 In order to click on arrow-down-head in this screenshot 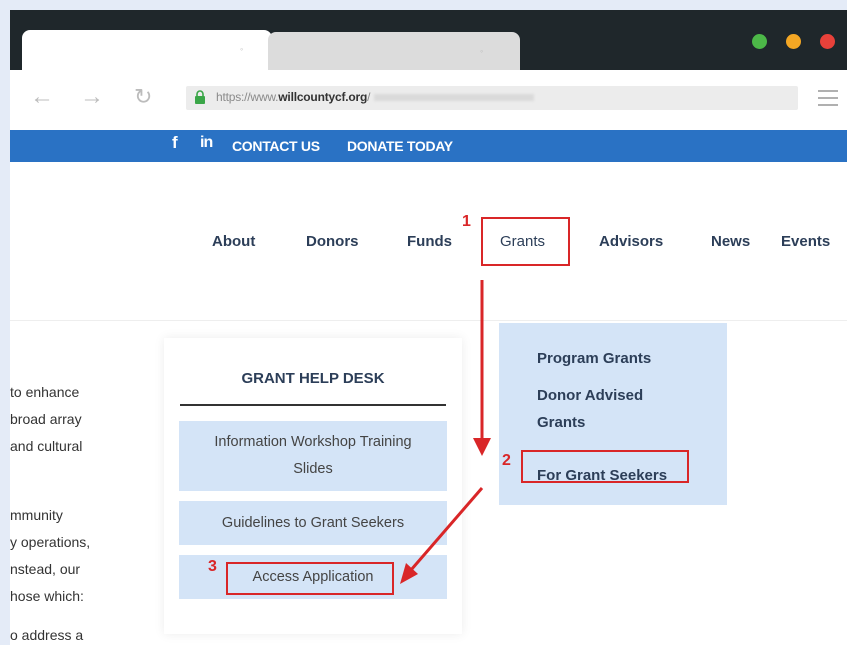, I will do `click(482, 447)`.